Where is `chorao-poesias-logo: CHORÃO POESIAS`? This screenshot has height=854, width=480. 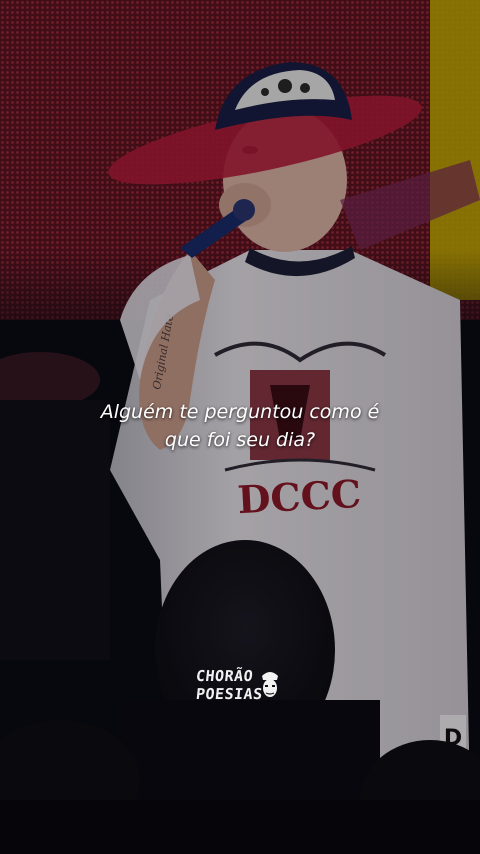 chorao-poesias-logo: CHORÃO POESIAS is located at coordinates (240, 686).